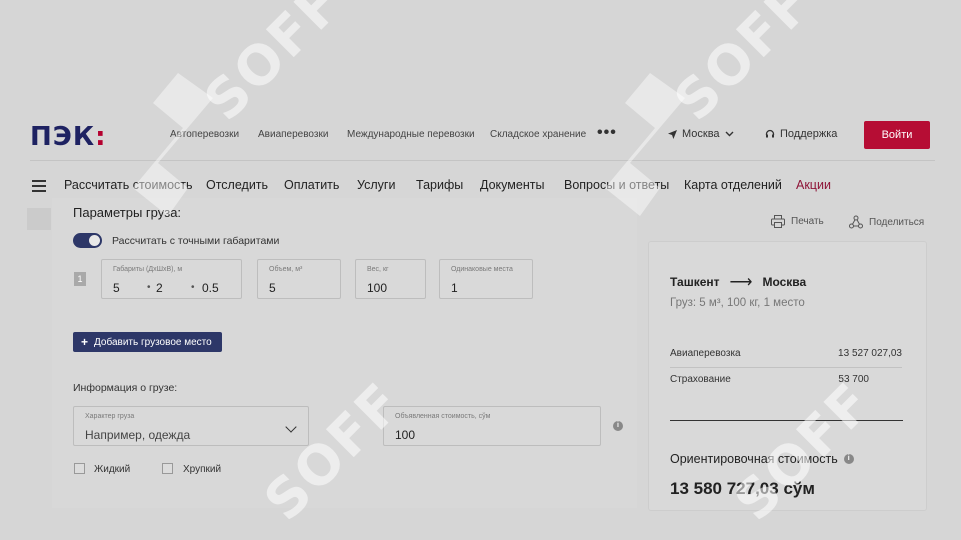  Describe the element at coordinates (148, 269) in the screenshot. I see `dimensions-label: Габариты (ДхШхВ), м` at that location.